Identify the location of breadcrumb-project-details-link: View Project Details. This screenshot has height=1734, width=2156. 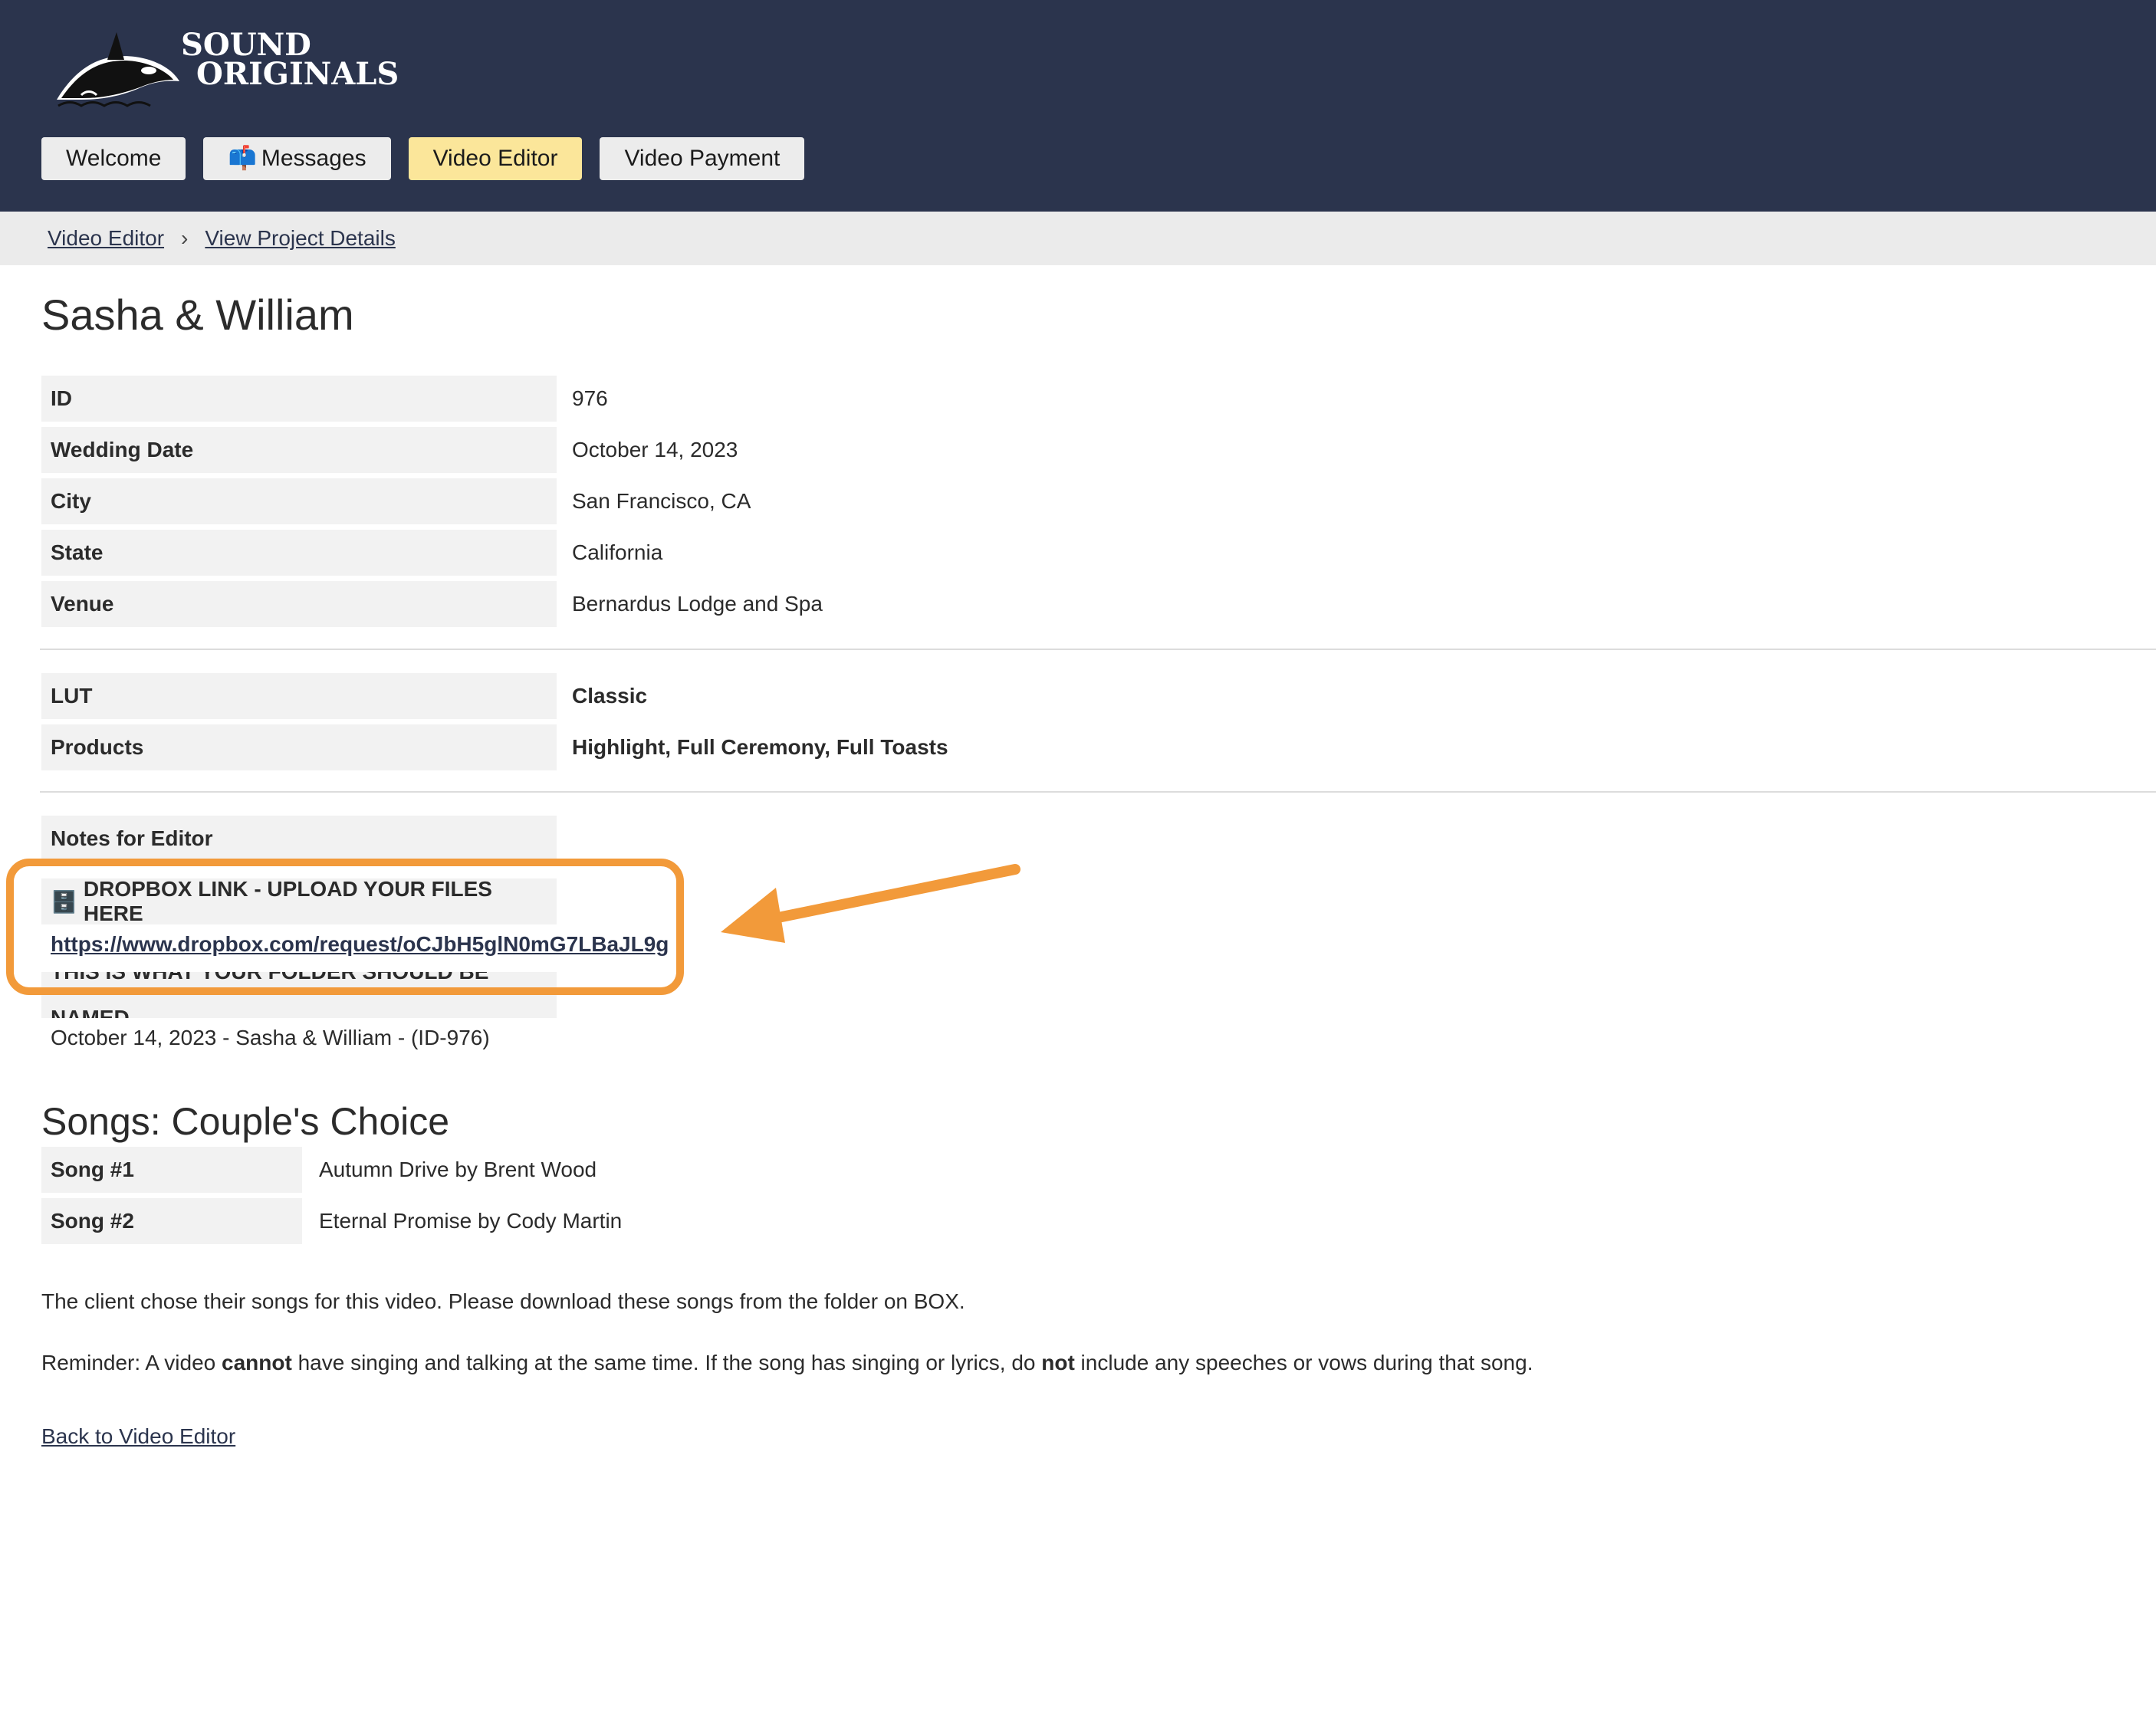
(300, 238).